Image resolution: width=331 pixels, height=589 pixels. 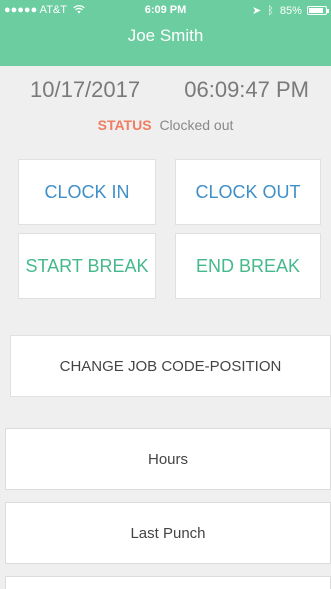 I want to click on current-datetime: 10/17/2017 06:09:47 PM, so click(x=165, y=92).